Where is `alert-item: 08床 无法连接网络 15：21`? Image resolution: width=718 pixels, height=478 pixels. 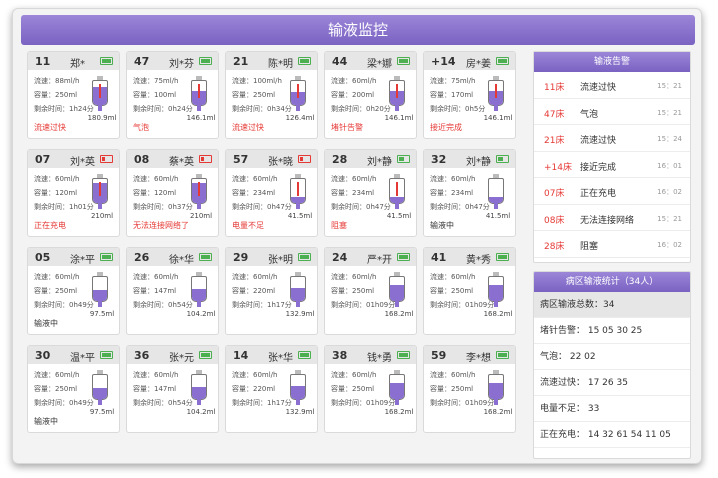
alert-item: 08床 无法连接网络 15：21 is located at coordinates (612, 218).